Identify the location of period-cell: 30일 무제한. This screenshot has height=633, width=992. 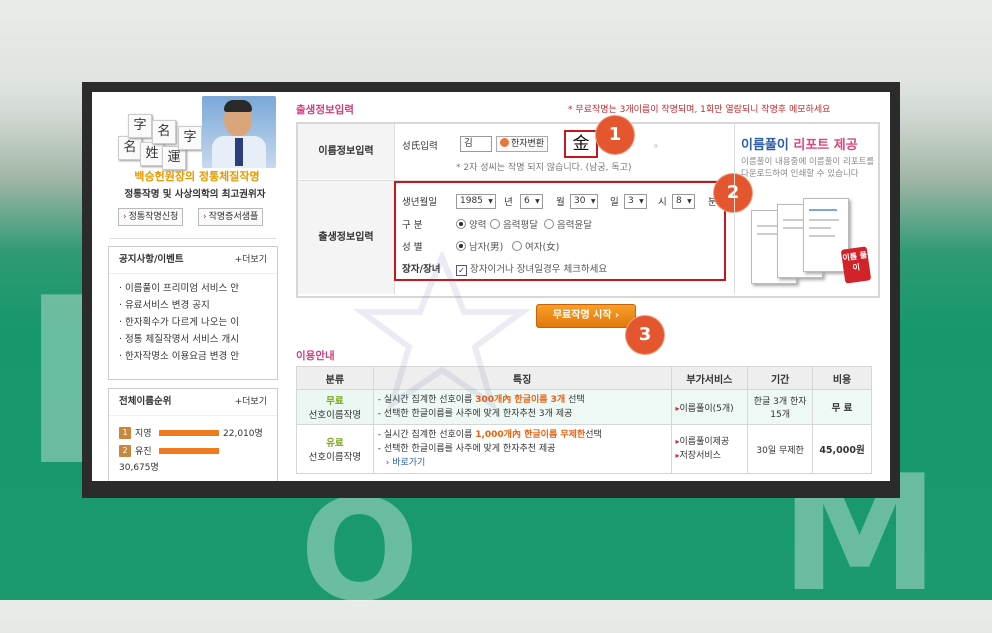
(780, 449).